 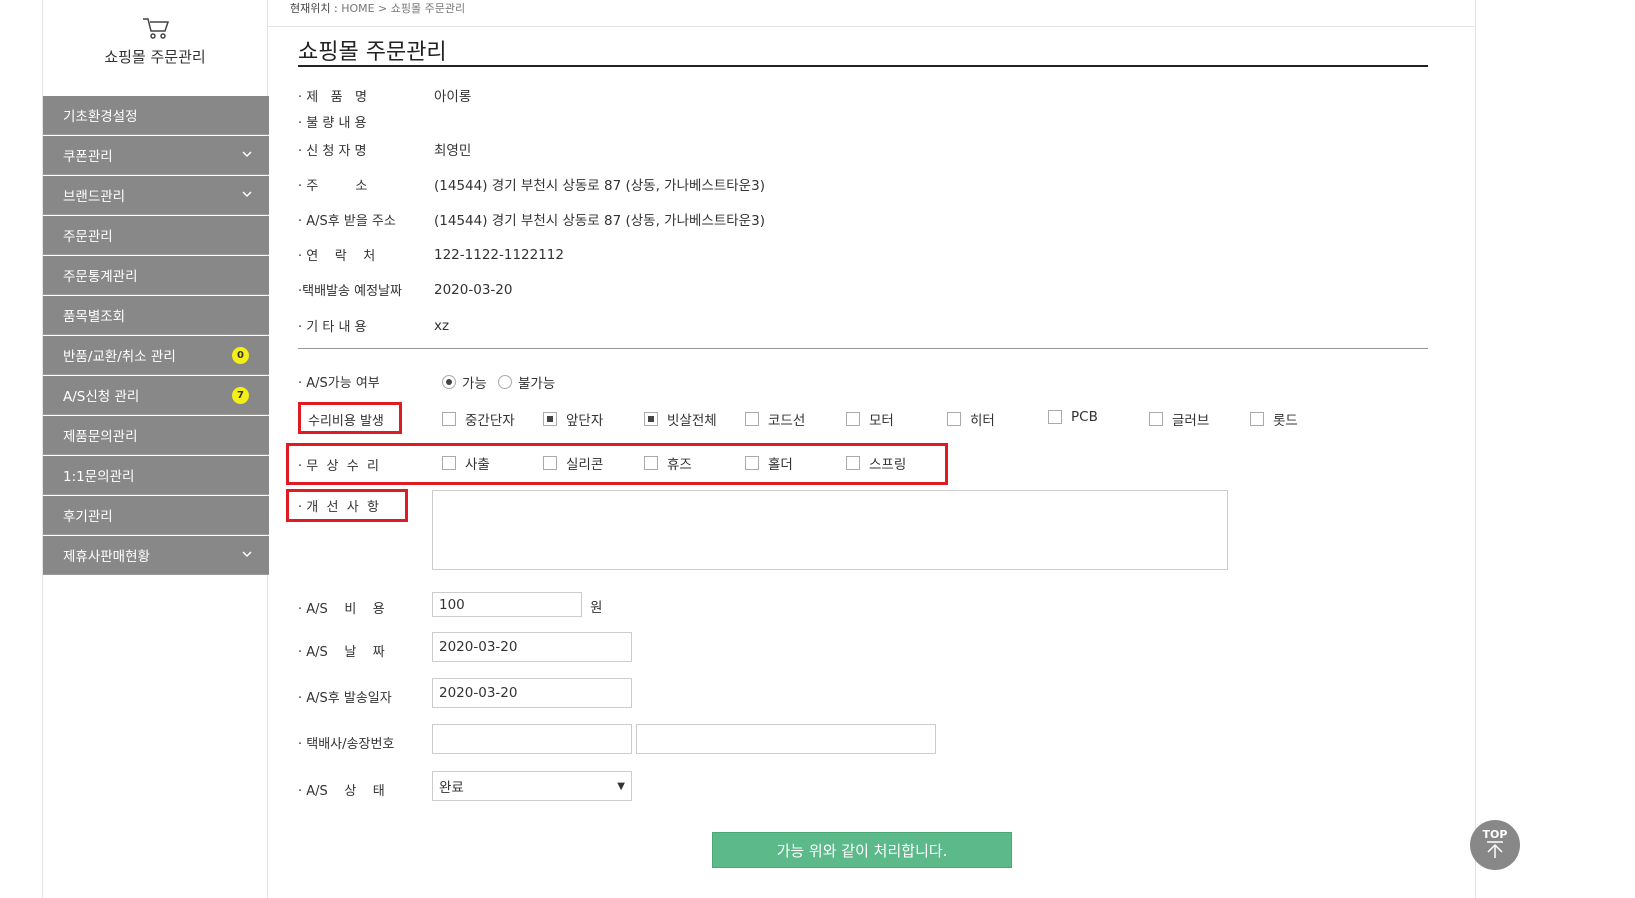 What do you see at coordinates (374, 326) in the screenshot?
I see `info-row-etc: · 기 타 내 용 xz` at bounding box center [374, 326].